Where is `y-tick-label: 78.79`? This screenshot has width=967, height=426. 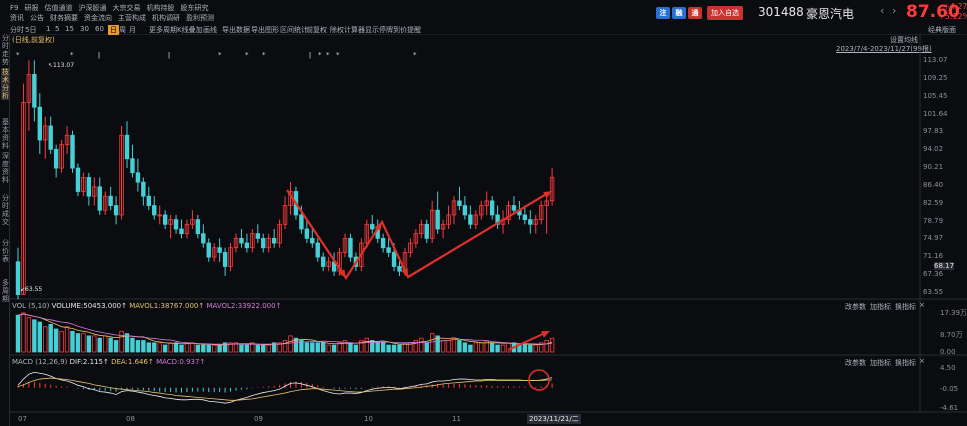 y-tick-label: 78.79 is located at coordinates (933, 220).